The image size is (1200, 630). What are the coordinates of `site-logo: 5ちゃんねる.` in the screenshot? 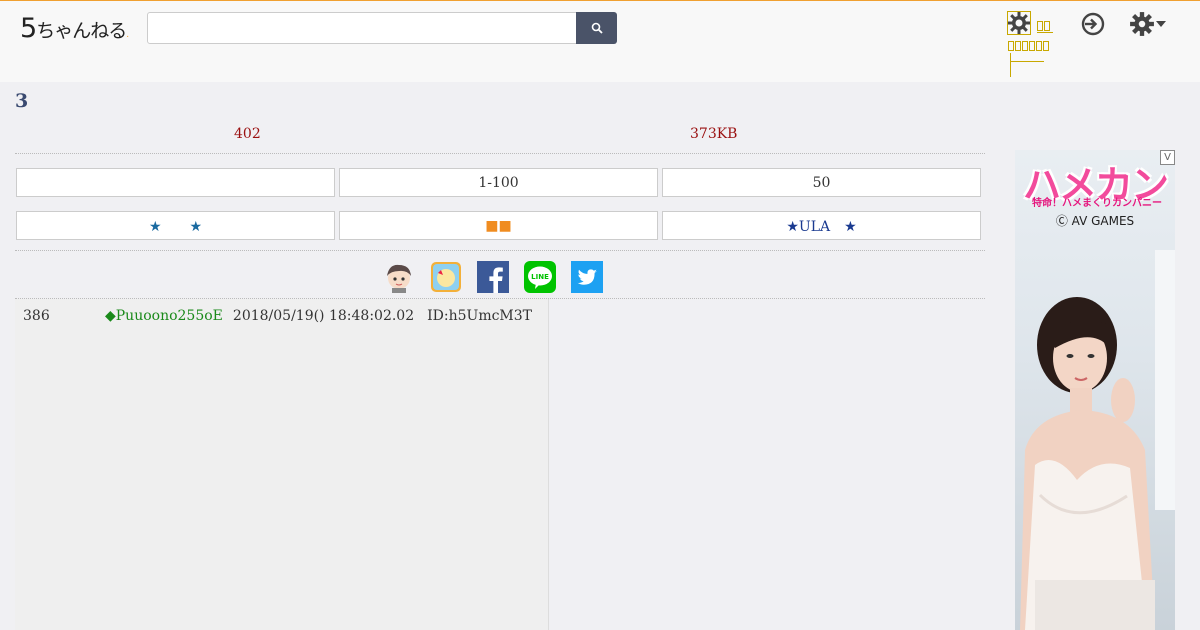 It's located at (74, 28).